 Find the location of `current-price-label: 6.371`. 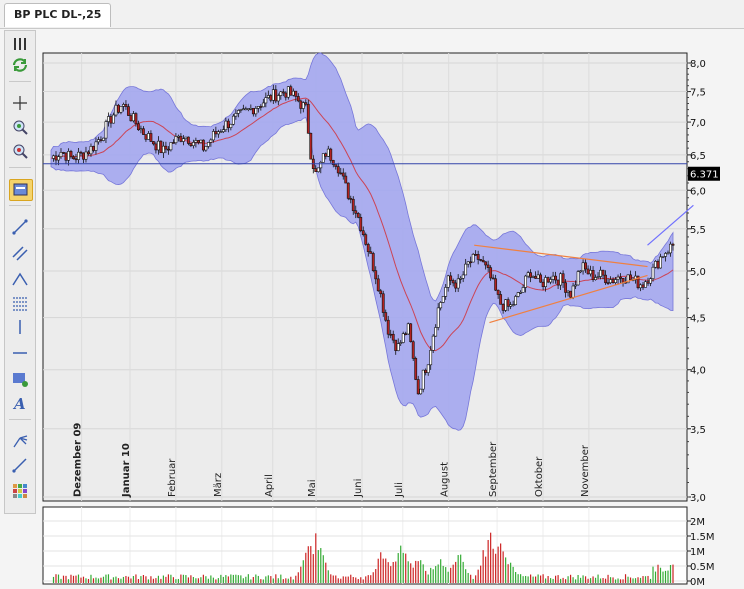

current-price-label: 6.371 is located at coordinates (704, 175).